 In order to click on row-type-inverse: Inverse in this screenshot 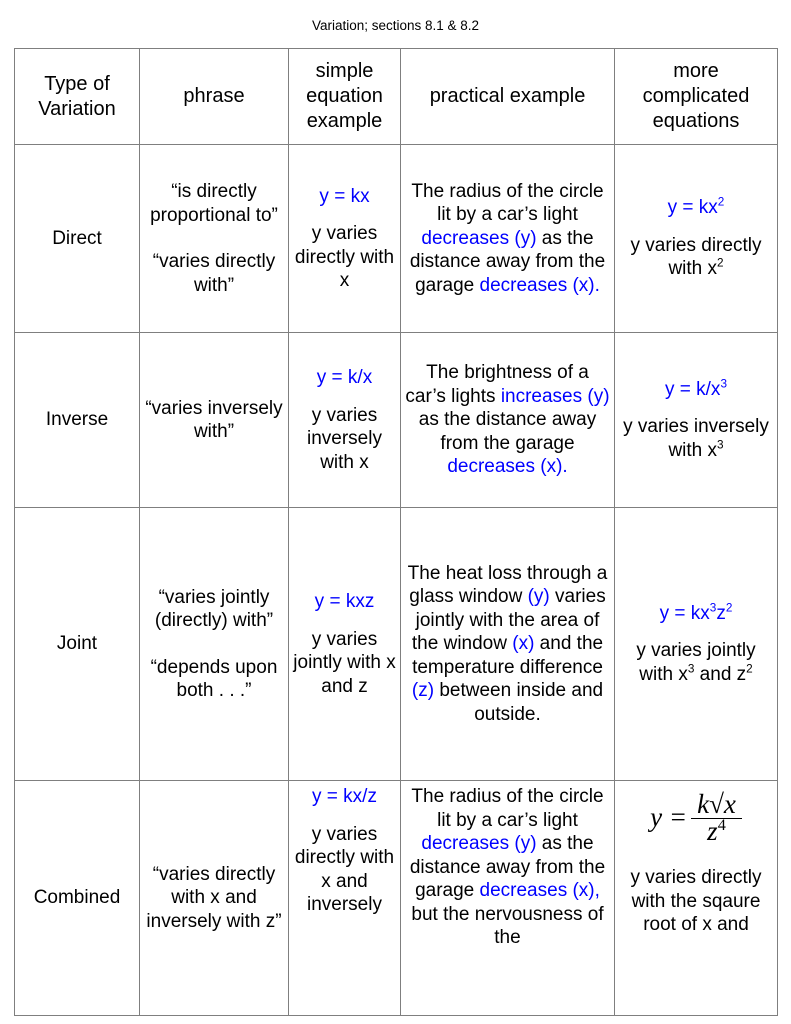, I will do `click(77, 420)`.